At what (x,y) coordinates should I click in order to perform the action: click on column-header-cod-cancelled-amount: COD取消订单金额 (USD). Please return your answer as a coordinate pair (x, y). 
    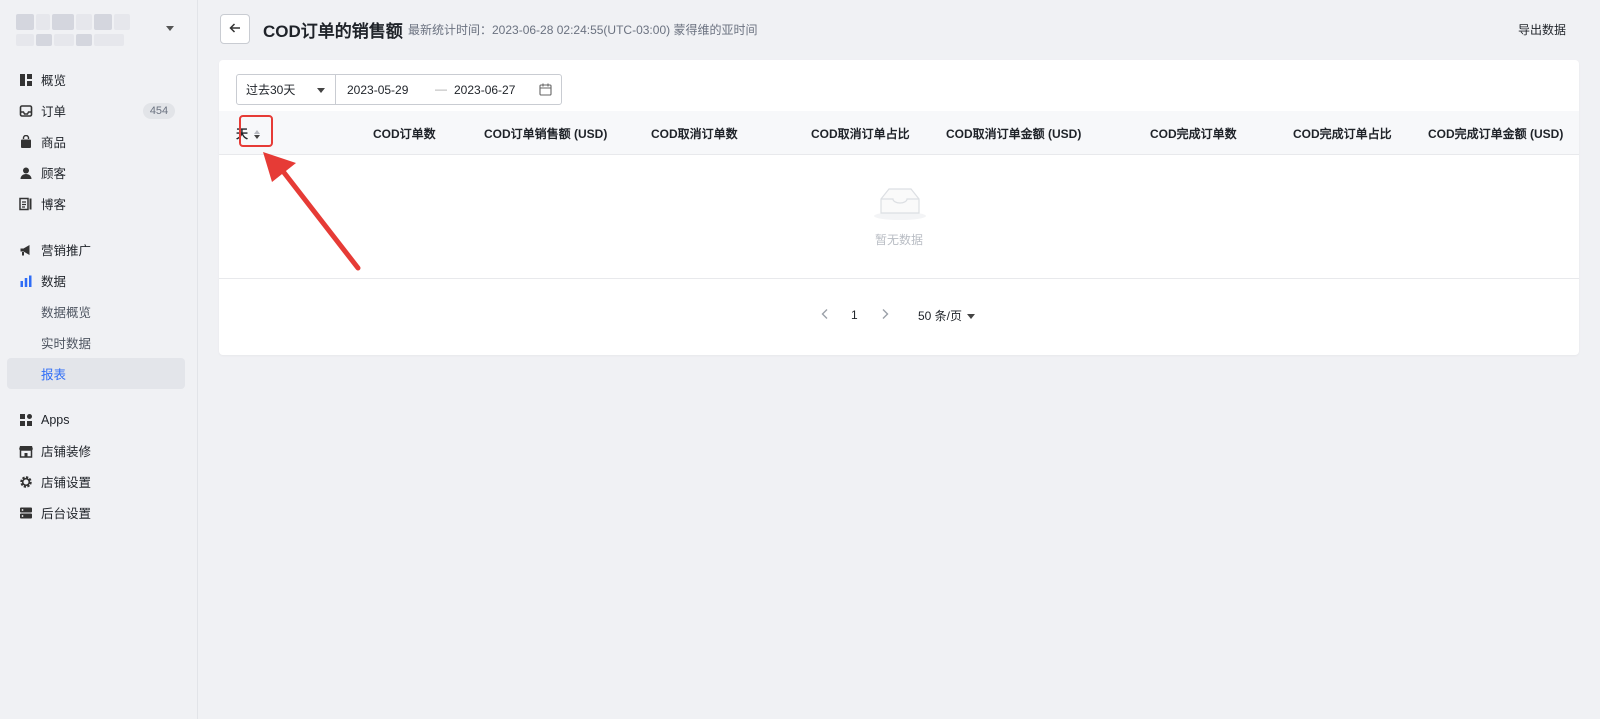
    Looking at the image, I should click on (1014, 134).